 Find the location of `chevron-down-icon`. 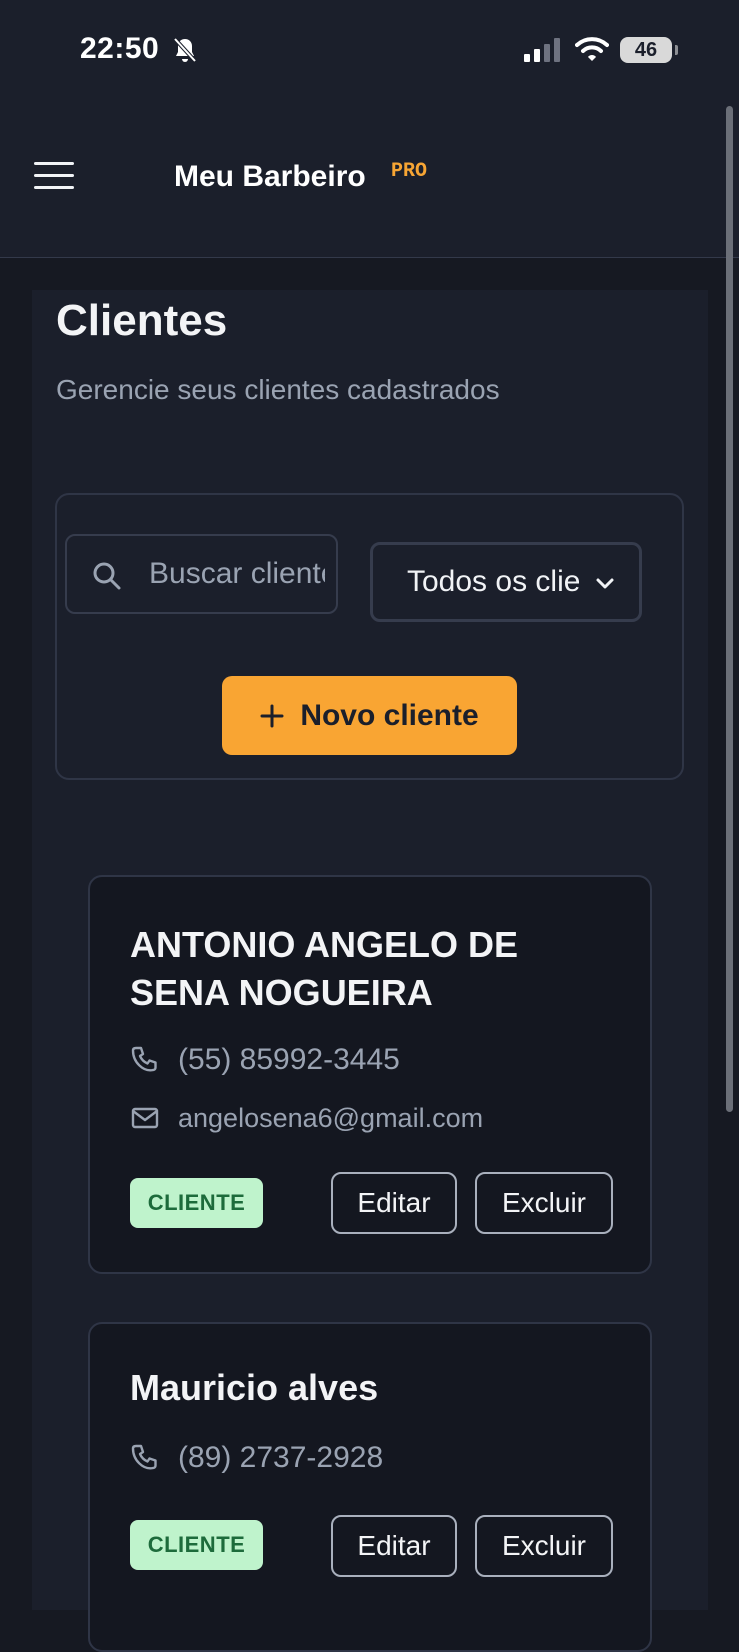

chevron-down-icon is located at coordinates (605, 583).